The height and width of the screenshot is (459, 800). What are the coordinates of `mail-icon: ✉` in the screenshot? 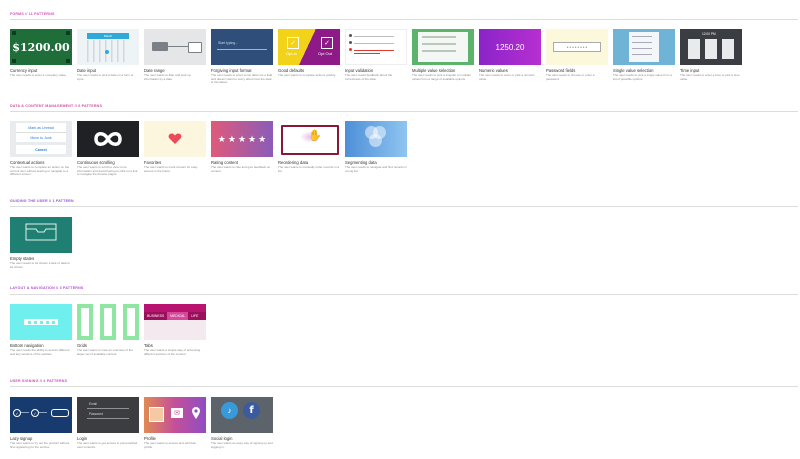 It's located at (177, 413).